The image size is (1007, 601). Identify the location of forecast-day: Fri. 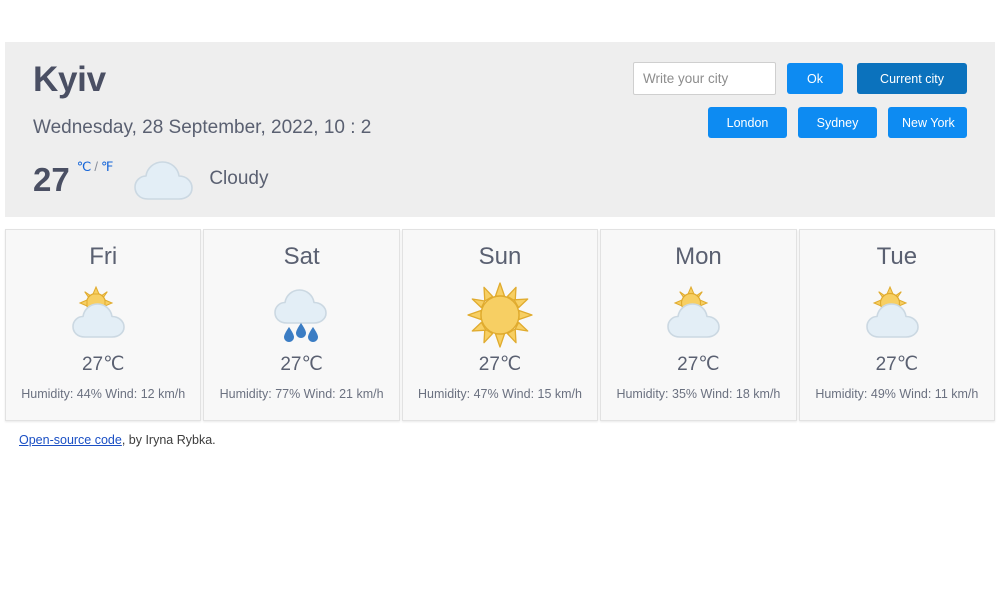
(103, 257).